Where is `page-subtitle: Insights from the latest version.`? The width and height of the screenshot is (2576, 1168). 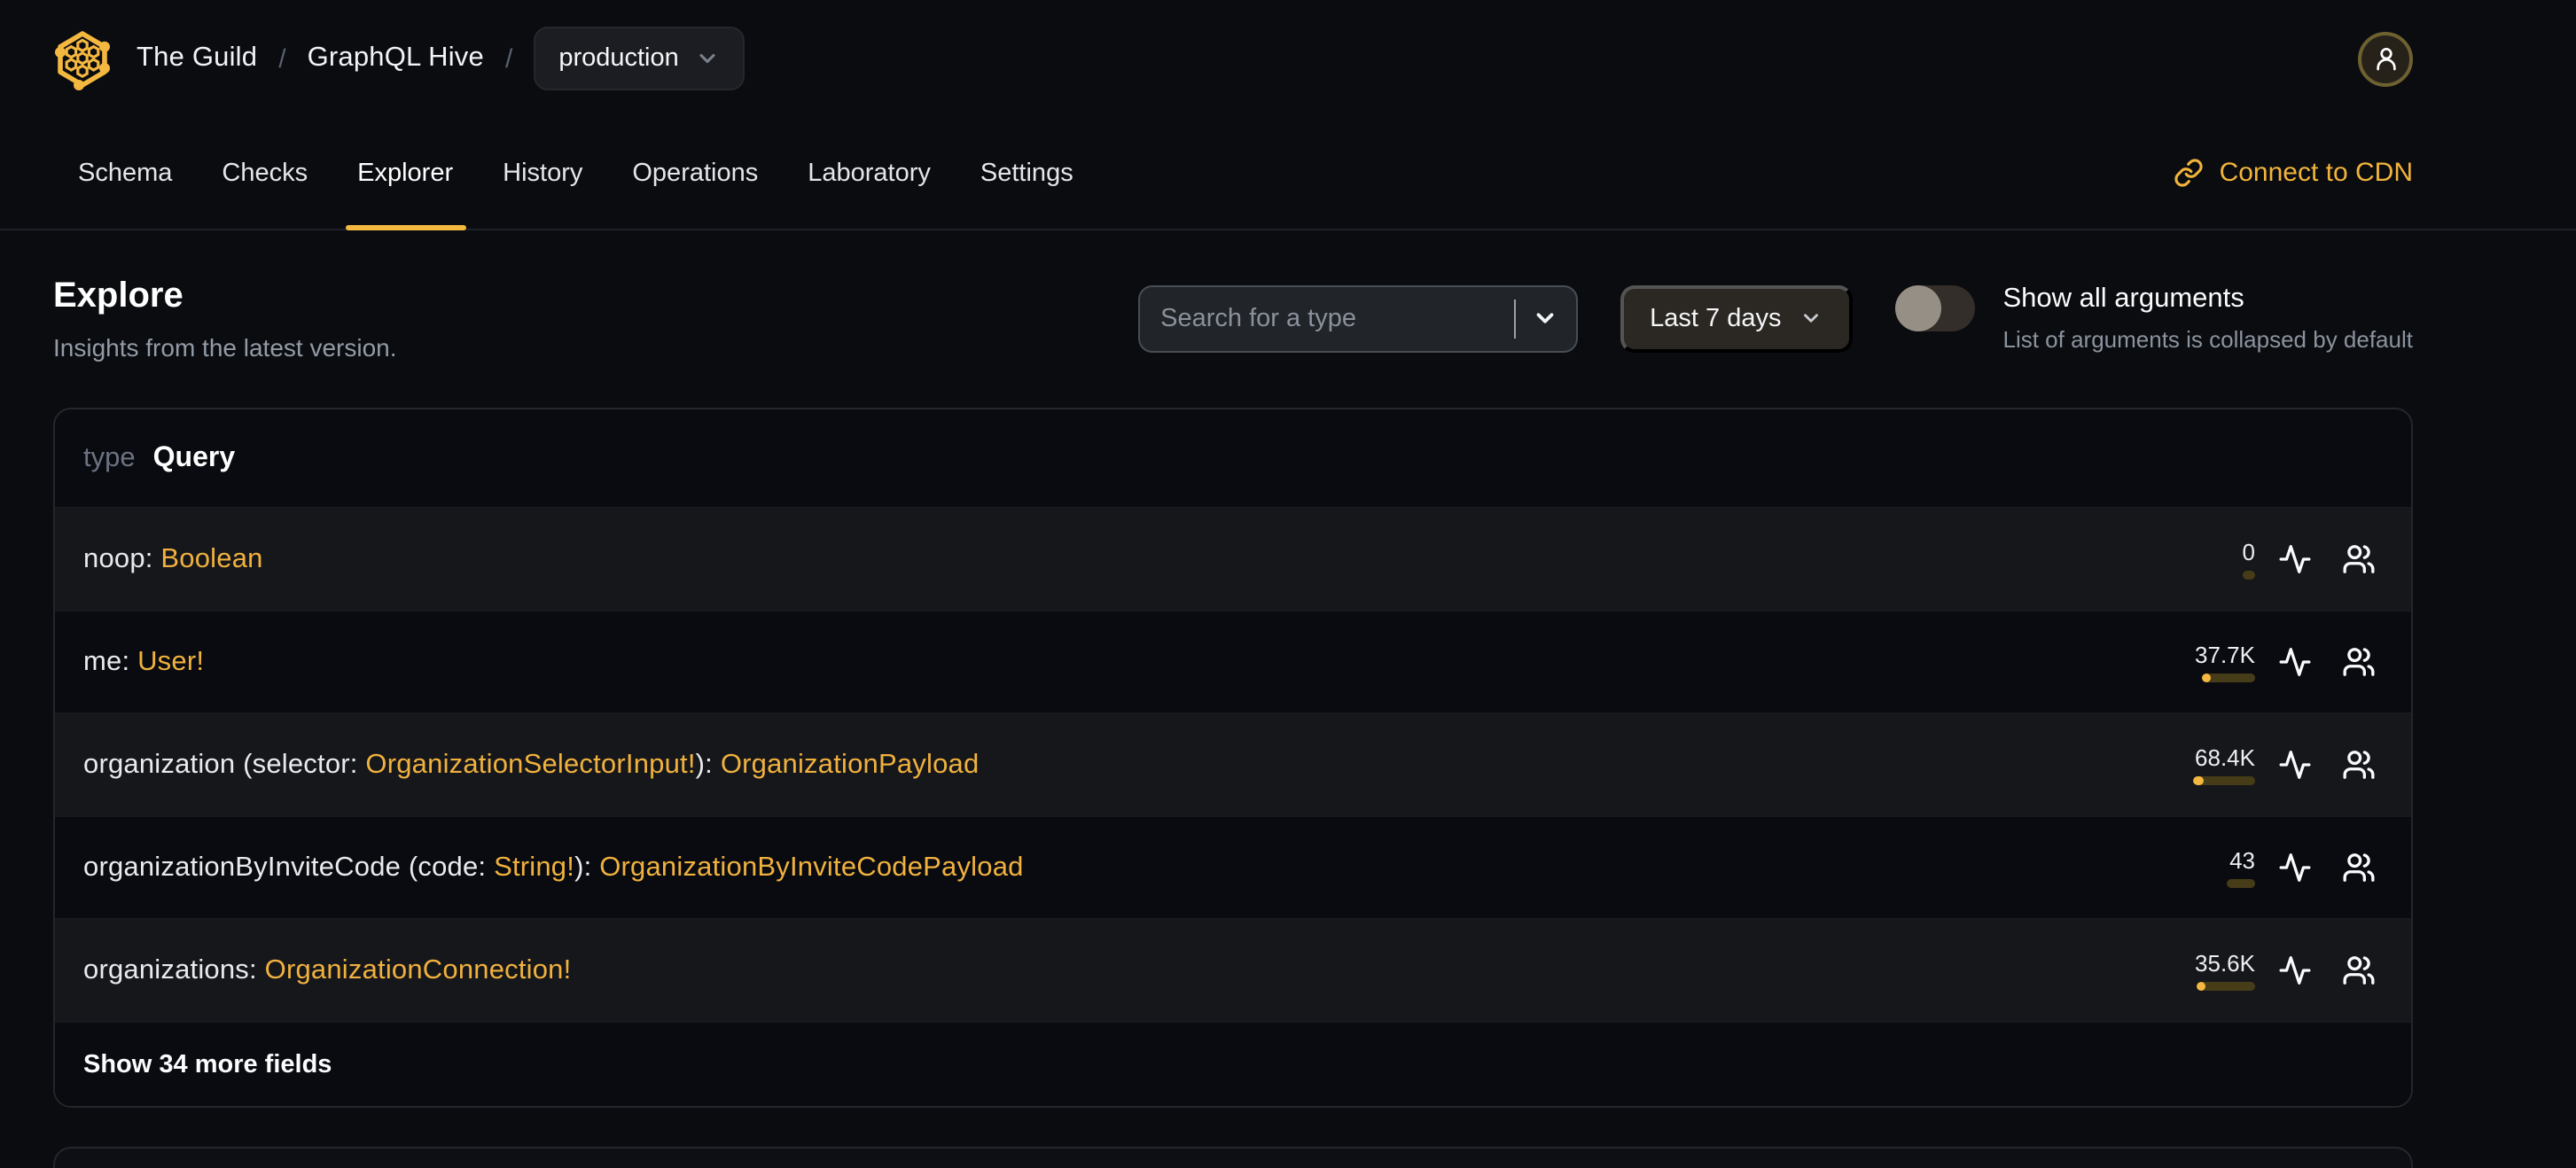 page-subtitle: Insights from the latest version. is located at coordinates (225, 347).